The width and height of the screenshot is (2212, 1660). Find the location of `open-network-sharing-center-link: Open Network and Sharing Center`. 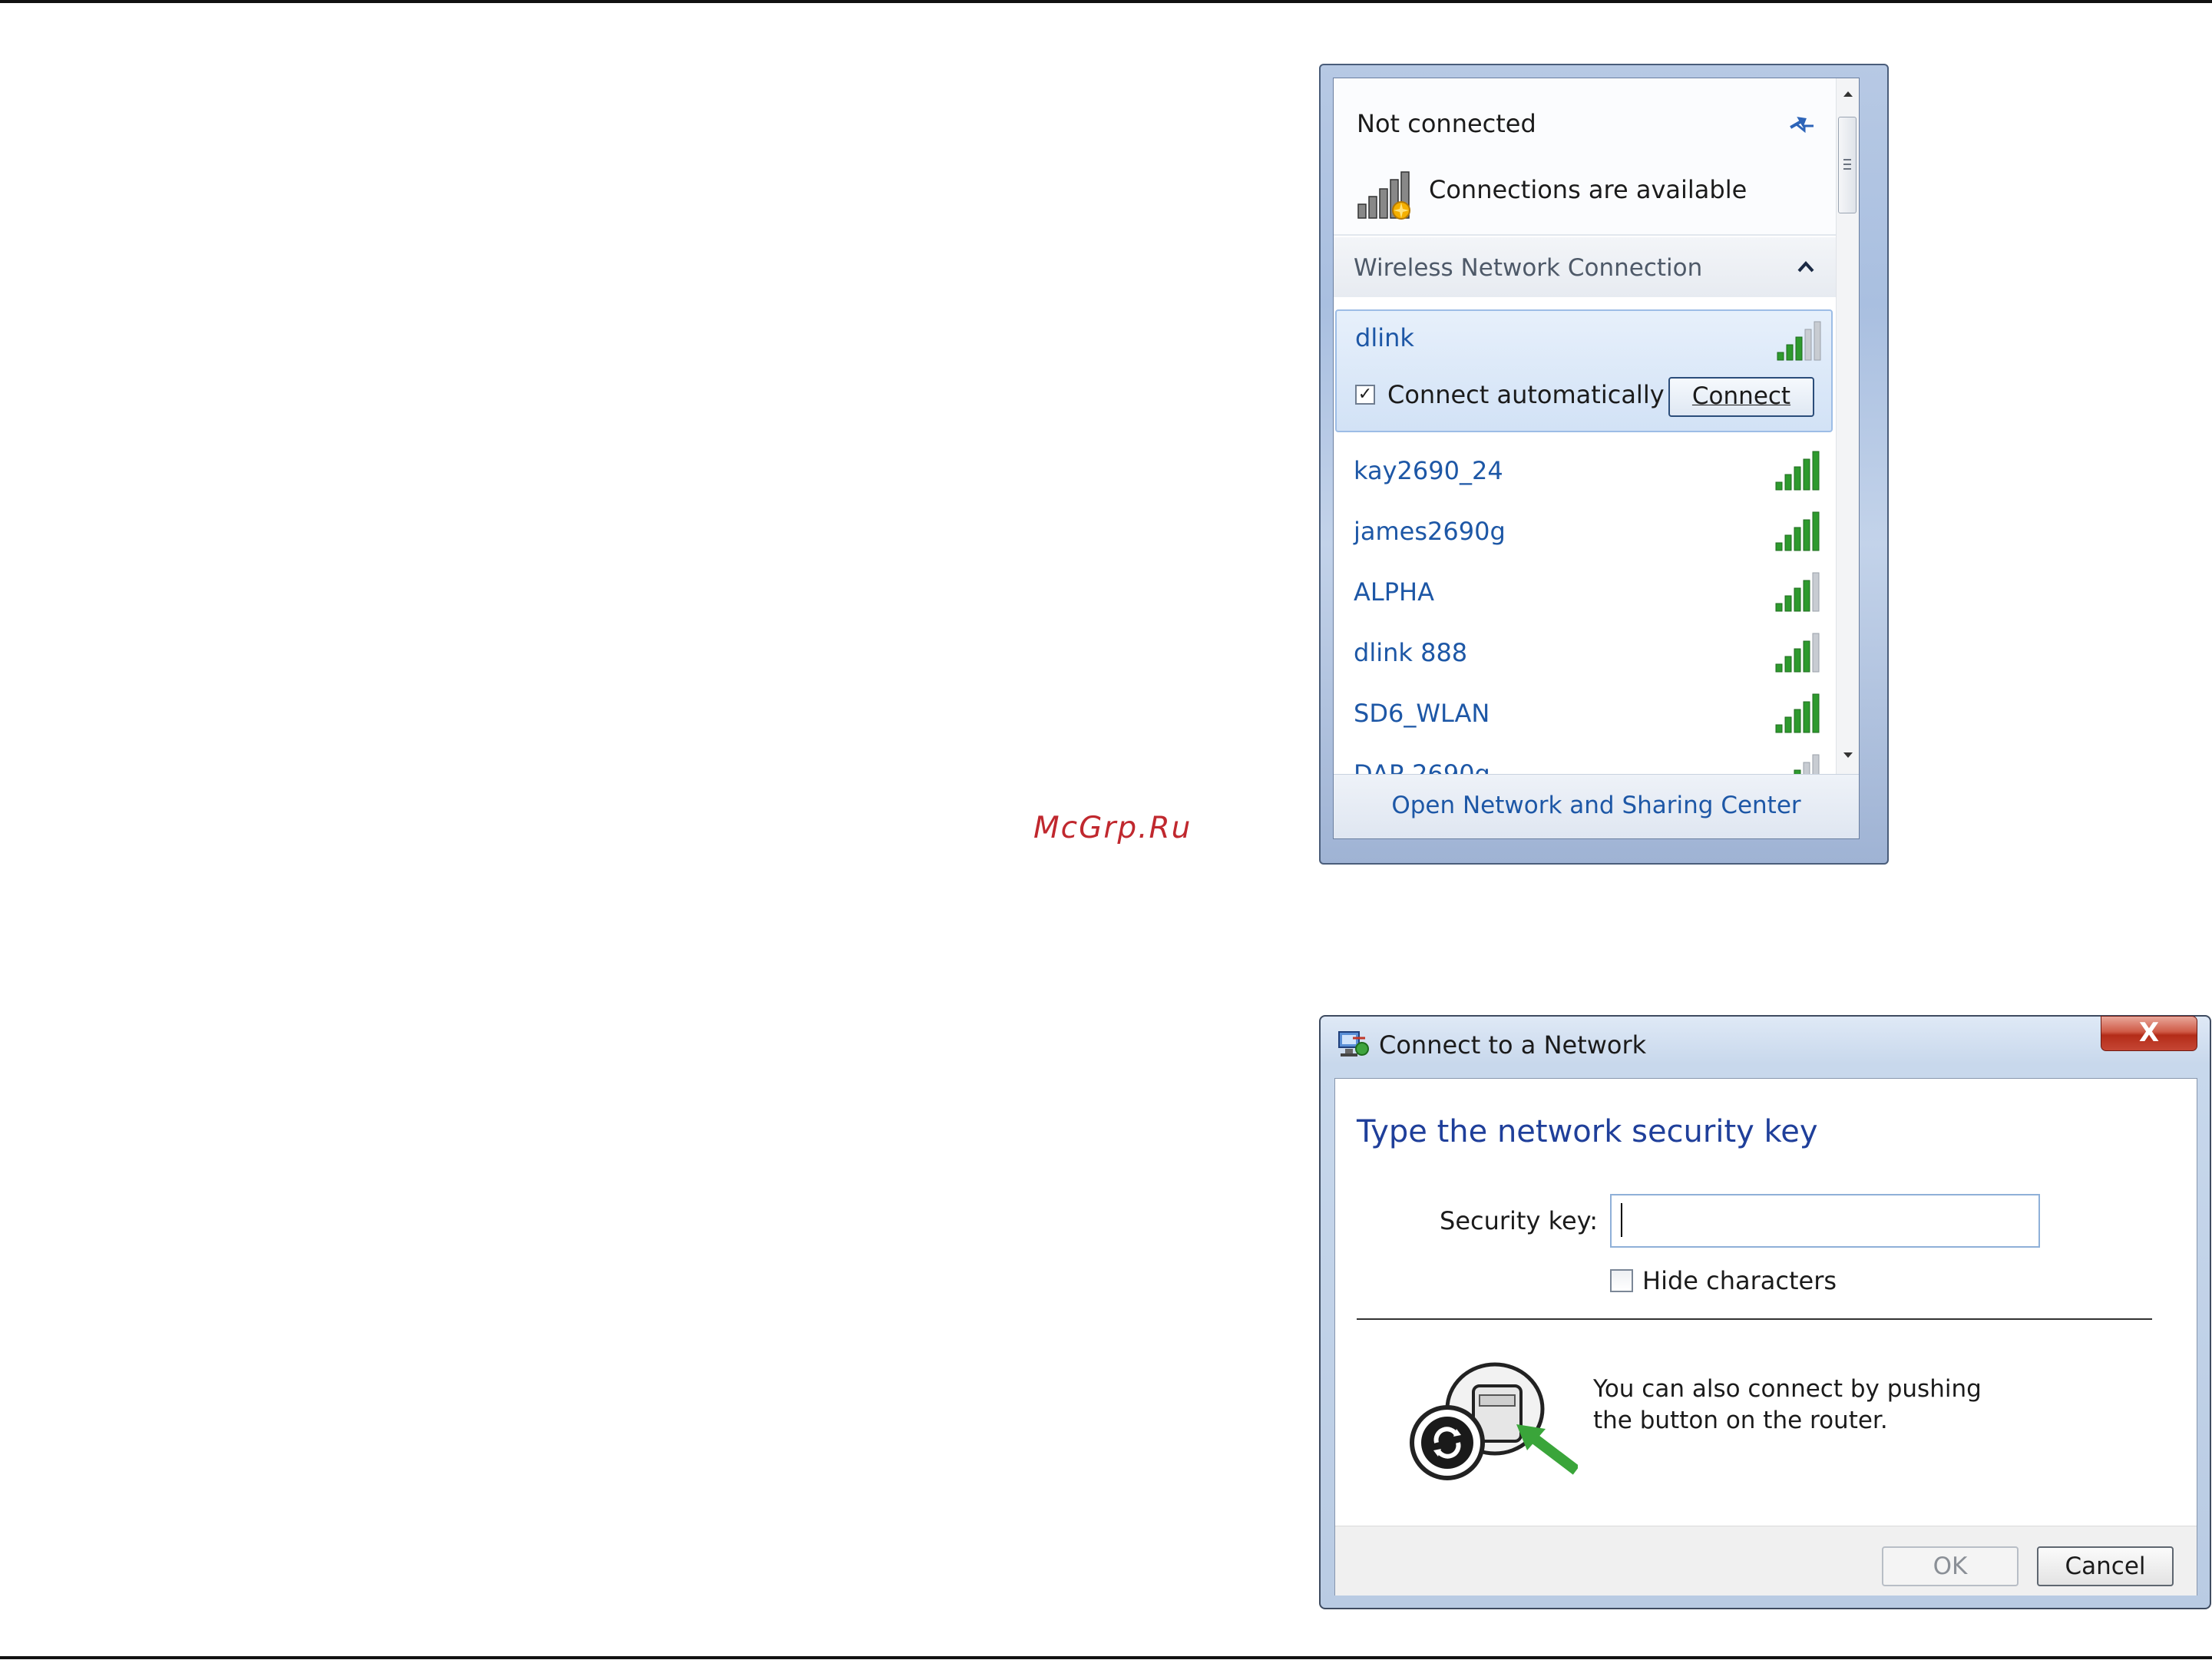

open-network-sharing-center-link: Open Network and Sharing Center is located at coordinates (1596, 805).